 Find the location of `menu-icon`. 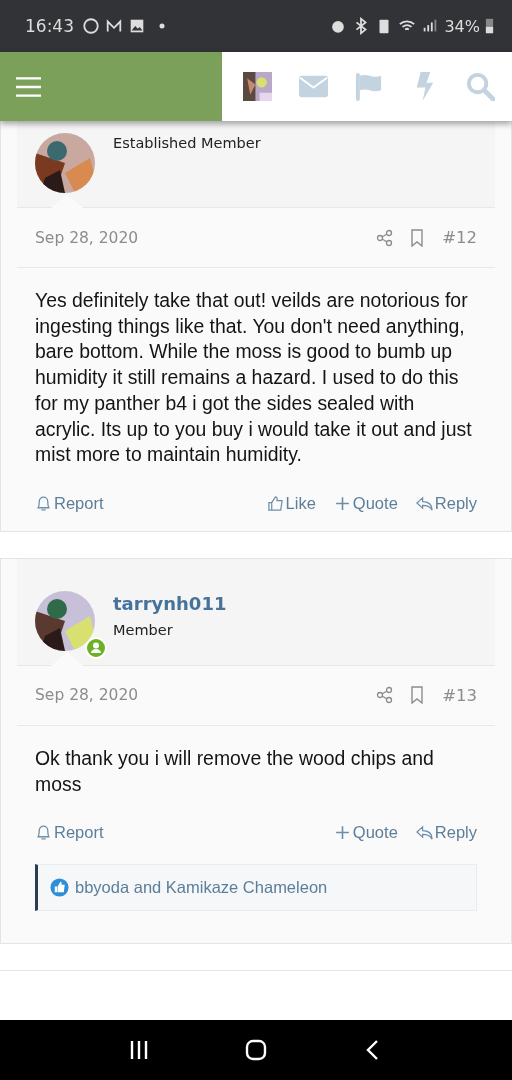

menu-icon is located at coordinates (28, 86).